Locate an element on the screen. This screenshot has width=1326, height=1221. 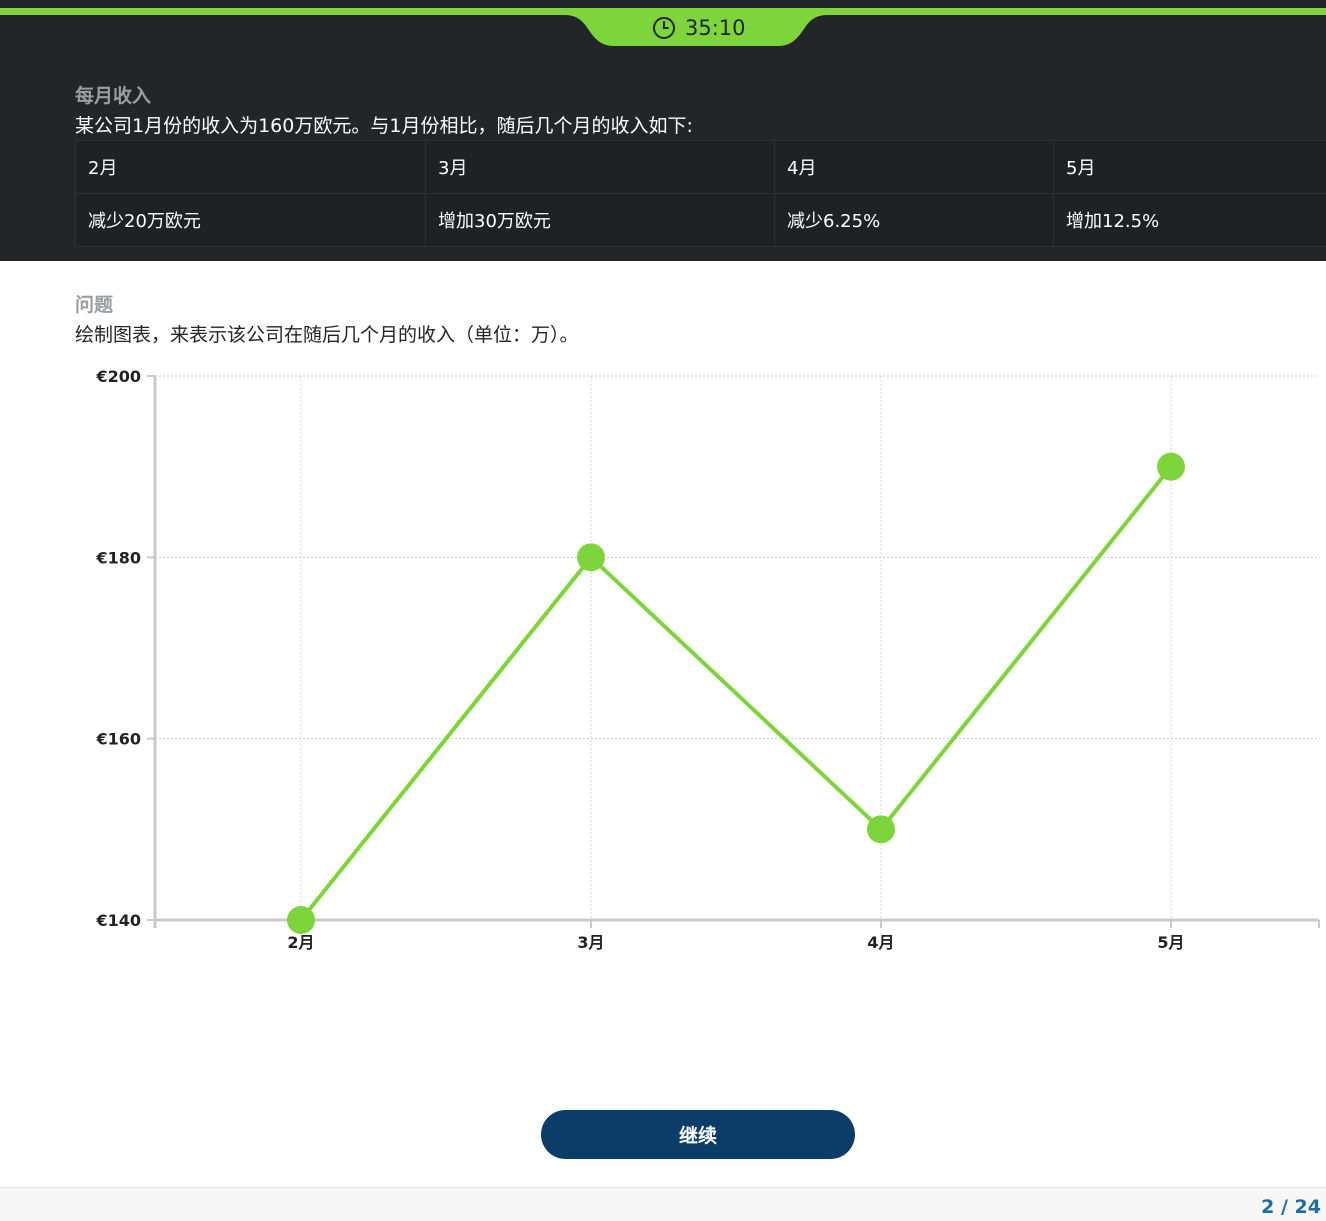
table-cell: 减少6.25% is located at coordinates (914, 220).